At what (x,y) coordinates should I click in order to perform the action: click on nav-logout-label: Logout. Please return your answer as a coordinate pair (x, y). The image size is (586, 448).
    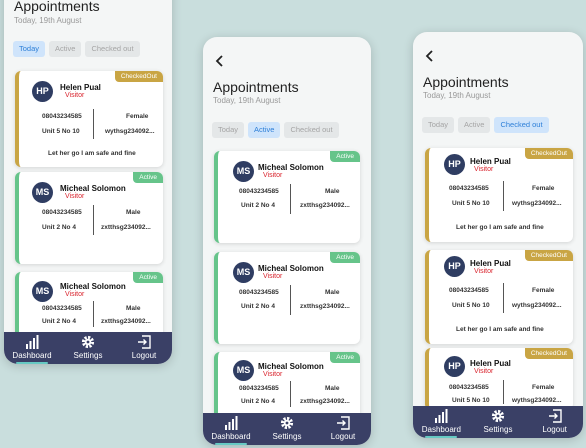
    Looking at the image, I should click on (554, 429).